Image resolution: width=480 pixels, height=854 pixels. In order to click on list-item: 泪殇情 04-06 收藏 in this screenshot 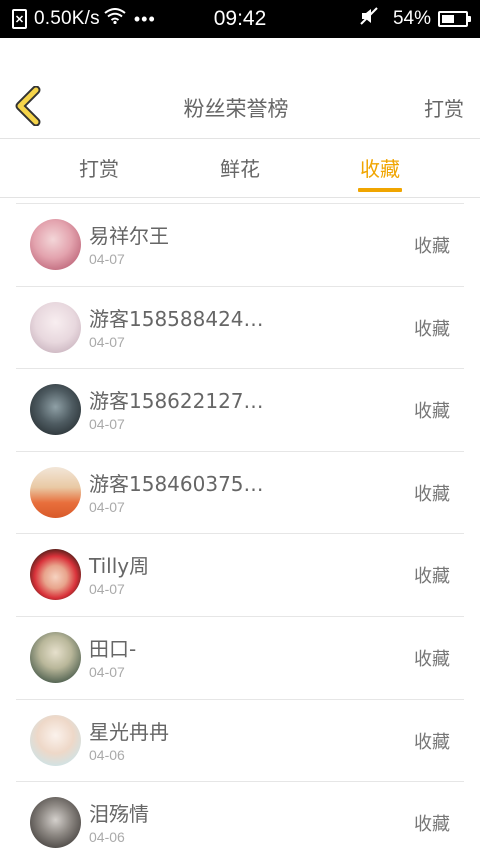, I will do `click(240, 818)`.